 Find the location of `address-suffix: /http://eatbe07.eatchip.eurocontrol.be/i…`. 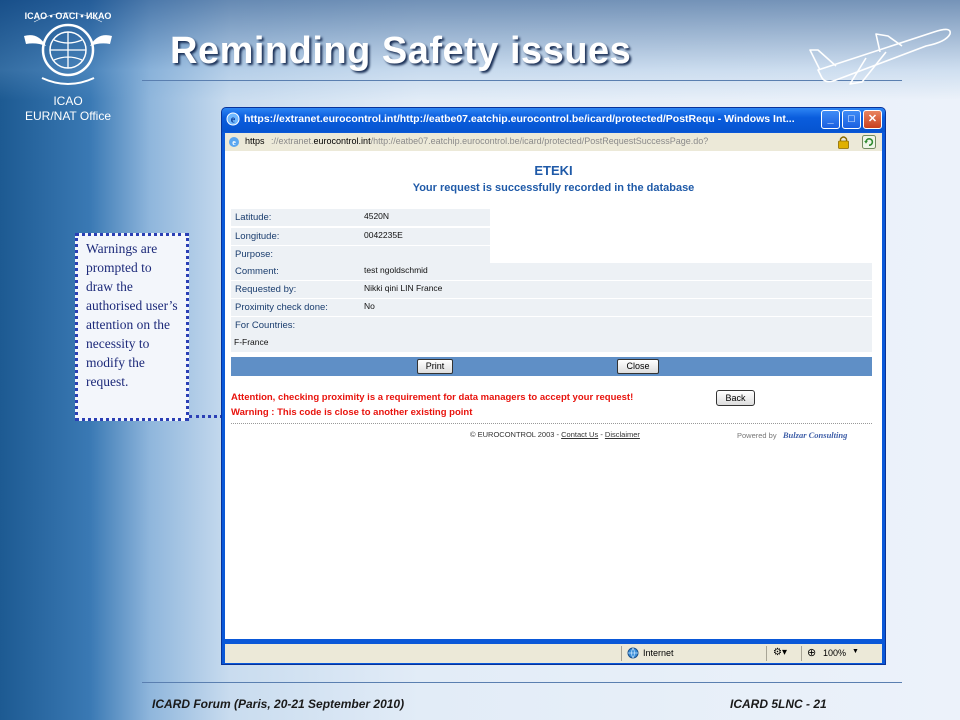

address-suffix: /http://eatbe07.eatchip.eurocontrol.be/i… is located at coordinates (539, 141).